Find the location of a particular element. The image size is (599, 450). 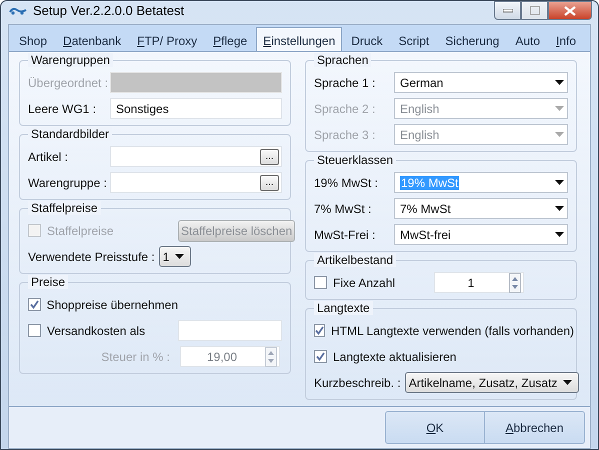

close-button is located at coordinates (570, 10).